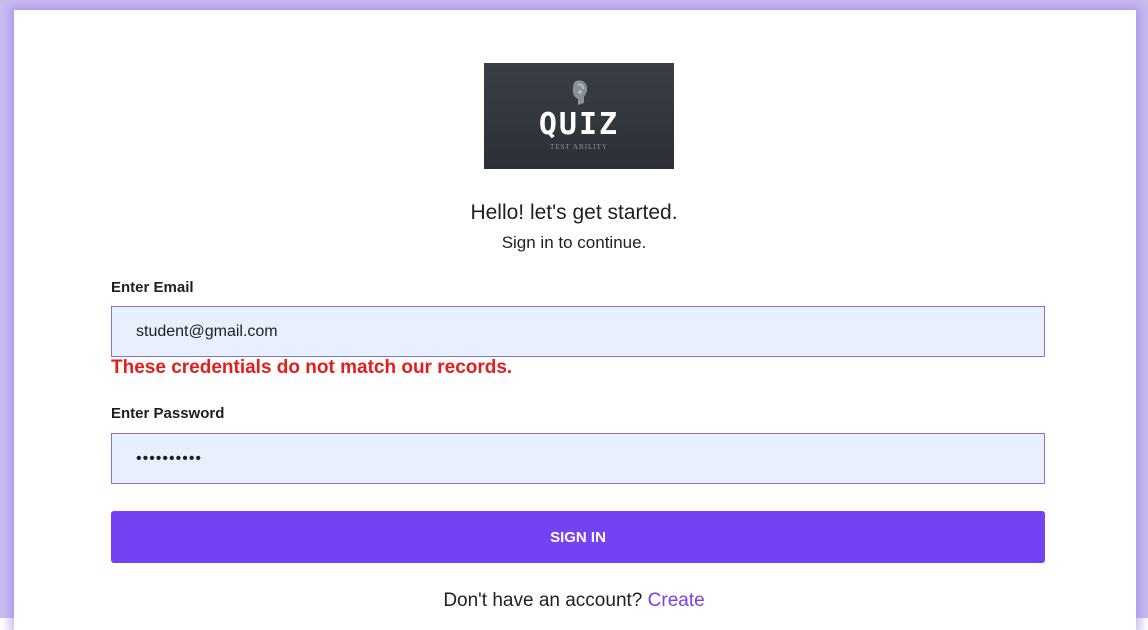  Describe the element at coordinates (578, 458) in the screenshot. I see `password-field` at that location.